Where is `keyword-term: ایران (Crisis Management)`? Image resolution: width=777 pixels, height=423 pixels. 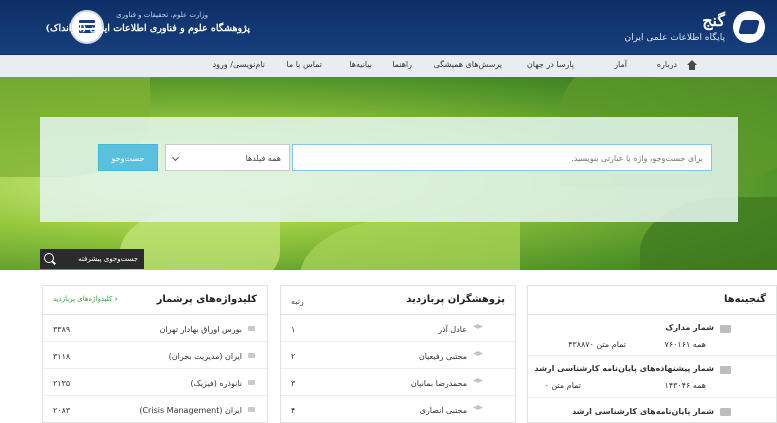
keyword-term: ایران (Crisis Management) is located at coordinates (190, 410).